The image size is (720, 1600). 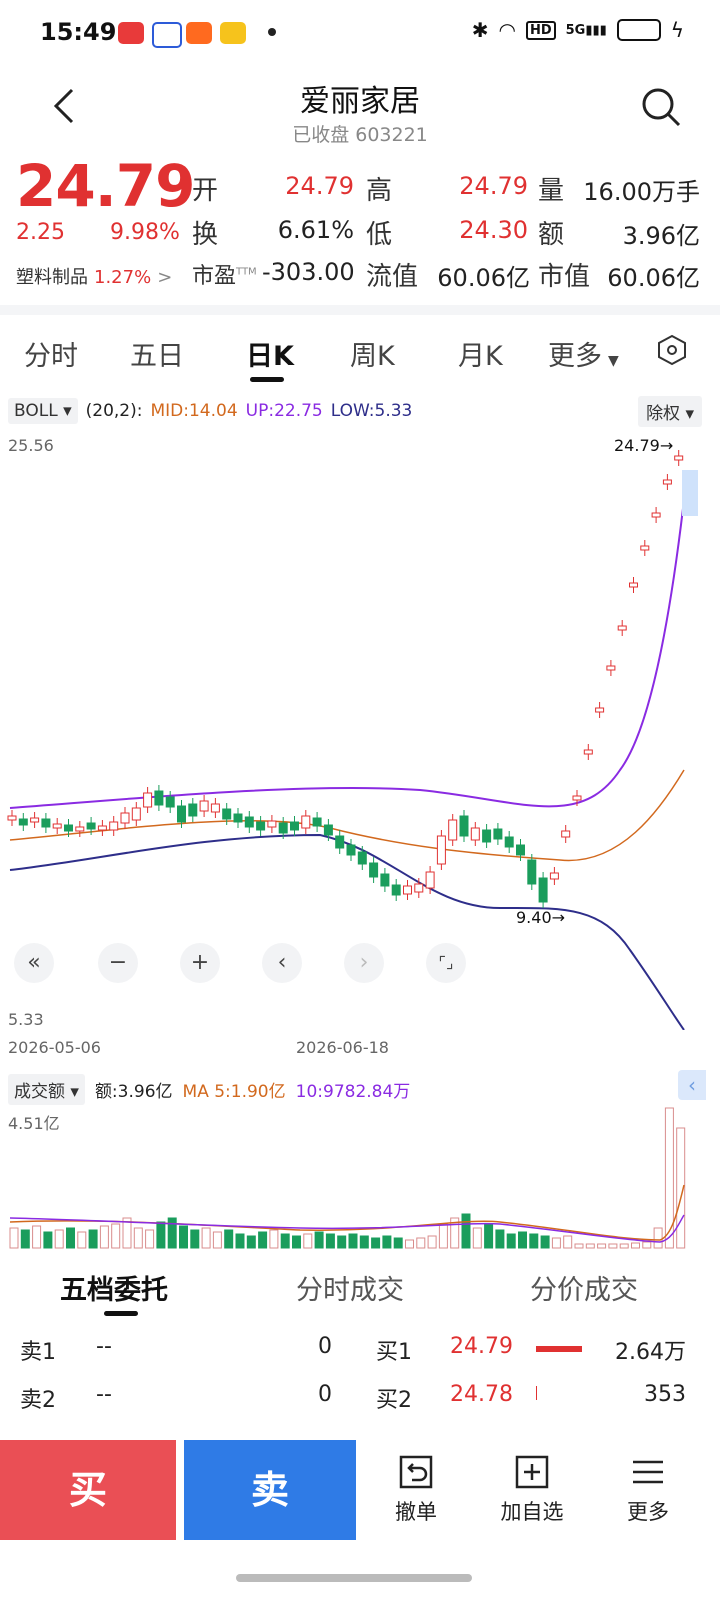 I want to click on cancel-order-button: 撤单, so click(x=416, y=1490).